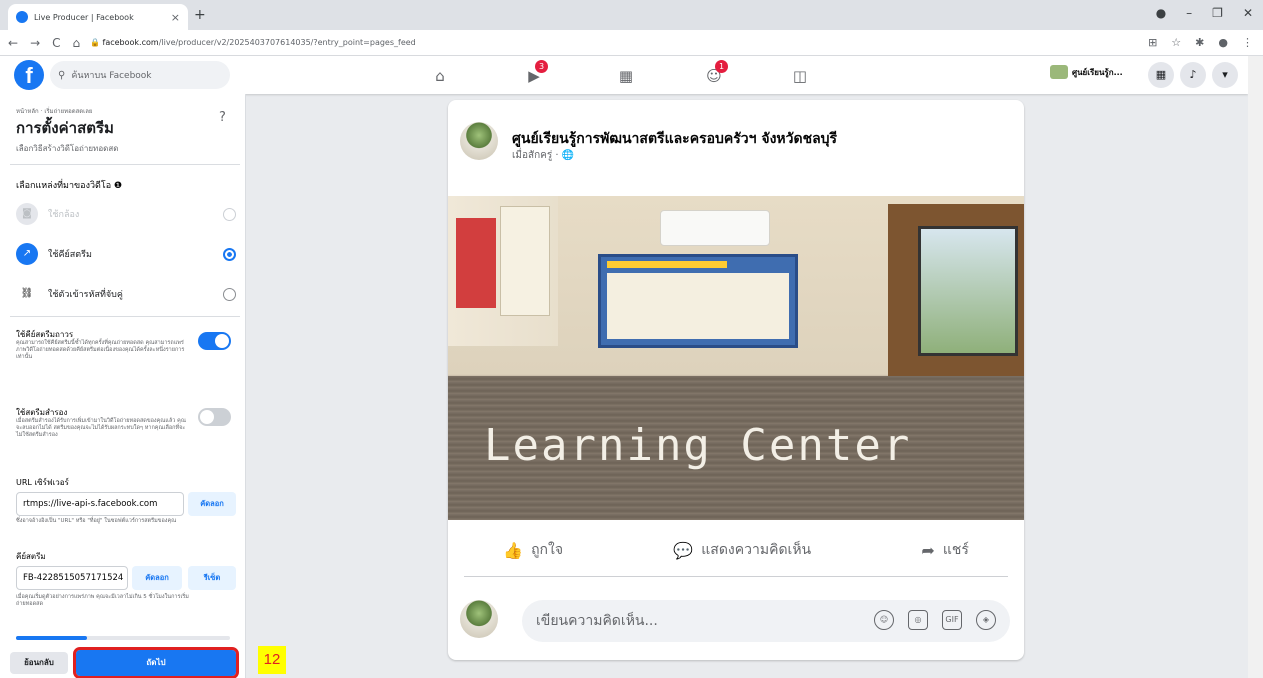 The width and height of the screenshot is (1263, 678). What do you see at coordinates (35, 43) in the screenshot?
I see `forward-arrow-icon: →` at bounding box center [35, 43].